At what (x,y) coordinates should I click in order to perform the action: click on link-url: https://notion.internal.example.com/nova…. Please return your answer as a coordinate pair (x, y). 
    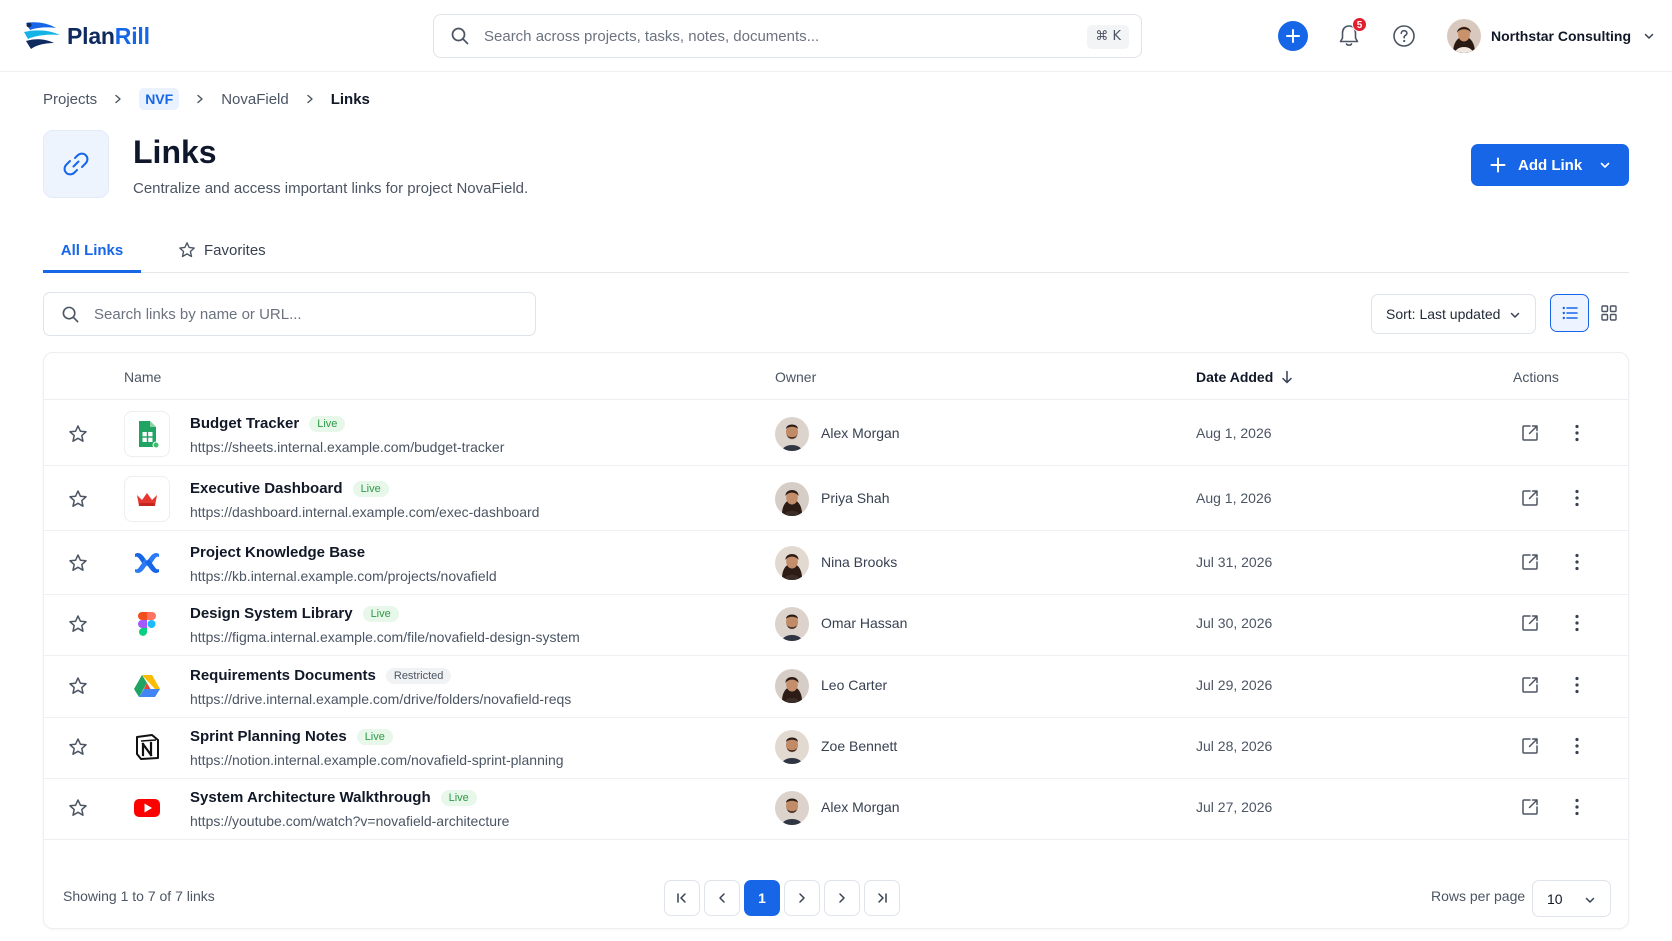
    Looking at the image, I should click on (377, 760).